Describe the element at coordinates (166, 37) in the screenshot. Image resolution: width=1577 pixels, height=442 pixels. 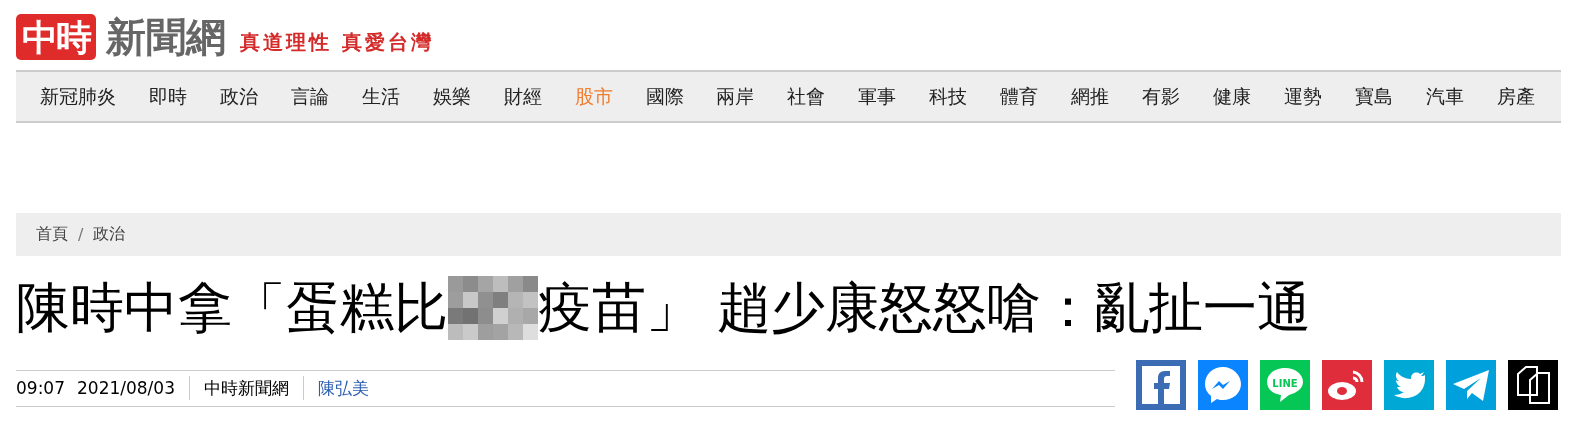
I see `logo-text: 新聞網` at that location.